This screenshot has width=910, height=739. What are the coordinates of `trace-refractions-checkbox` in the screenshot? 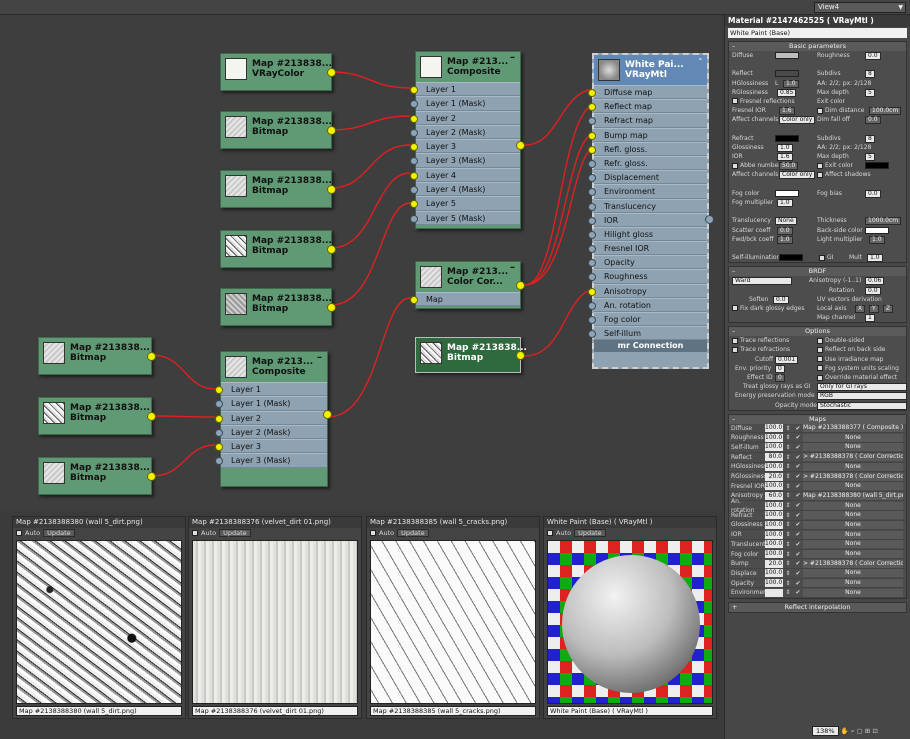 It's located at (735, 349).